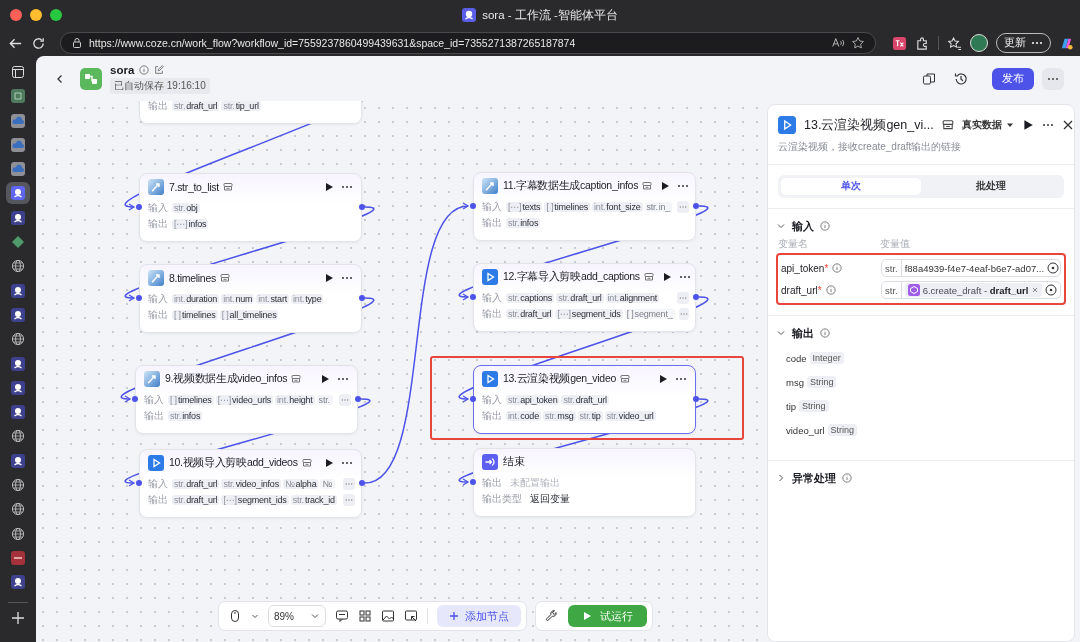 This screenshot has width=1080, height=642. What do you see at coordinates (388, 616) in the screenshot?
I see `image-icon` at bounding box center [388, 616].